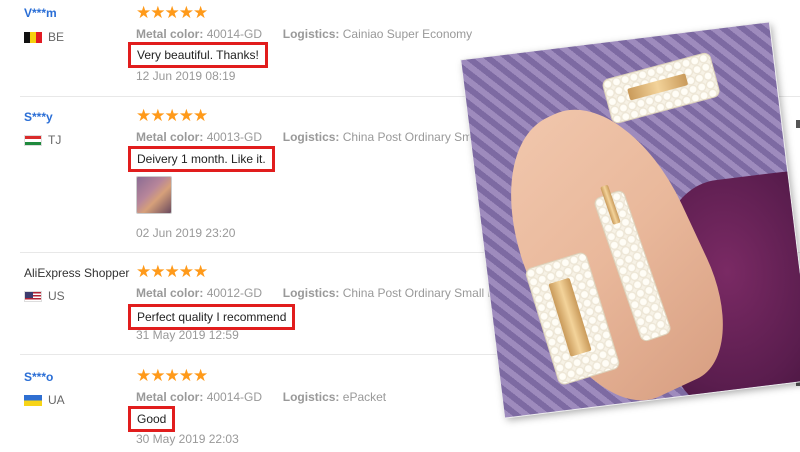  Describe the element at coordinates (38, 117) in the screenshot. I see `buyer-name: S***y` at that location.